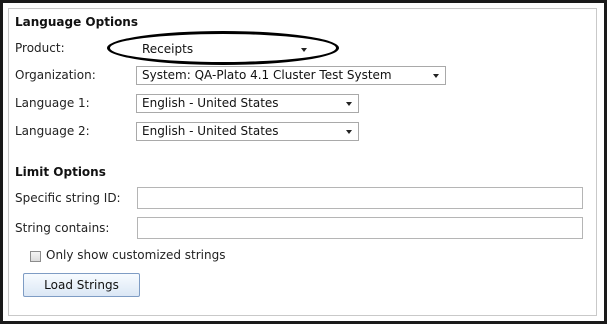 Image resolution: width=607 pixels, height=324 pixels. What do you see at coordinates (52, 131) in the screenshot?
I see `language2-label: Language 2:` at bounding box center [52, 131].